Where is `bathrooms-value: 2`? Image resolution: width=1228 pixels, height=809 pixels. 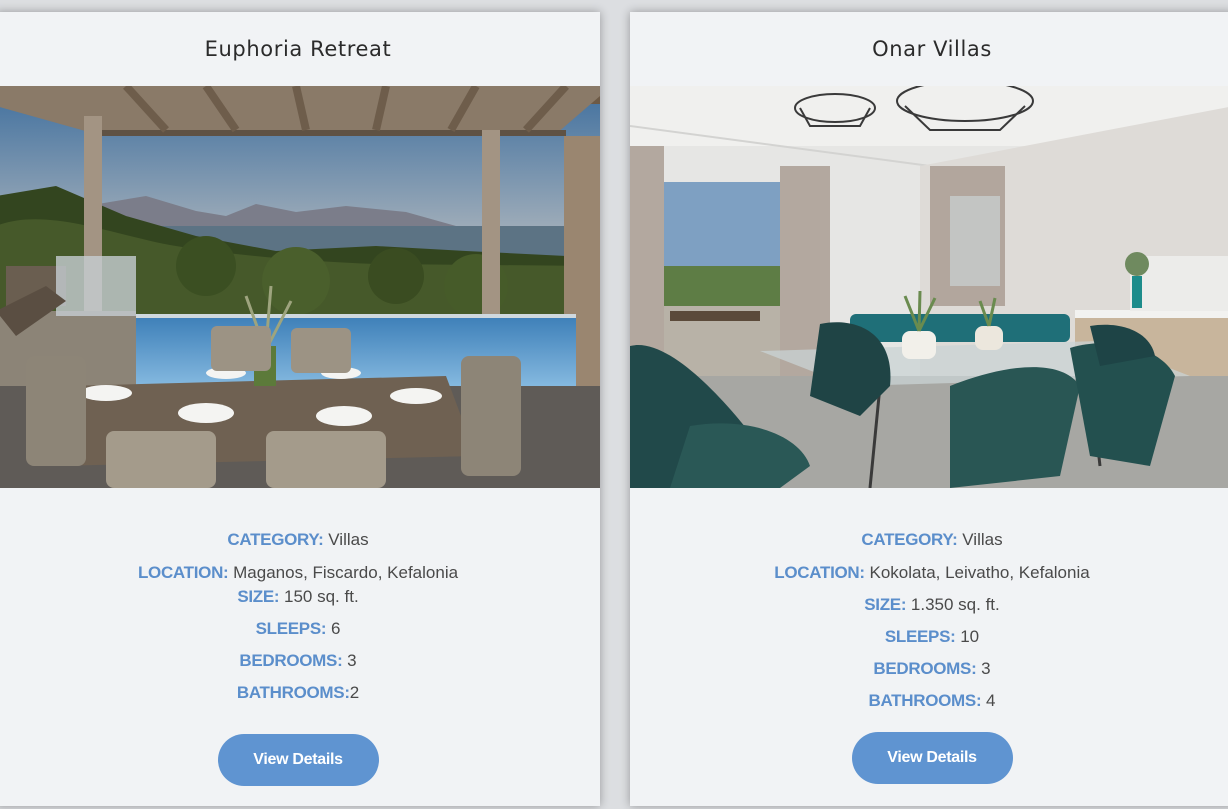 bathrooms-value: 2 is located at coordinates (354, 692).